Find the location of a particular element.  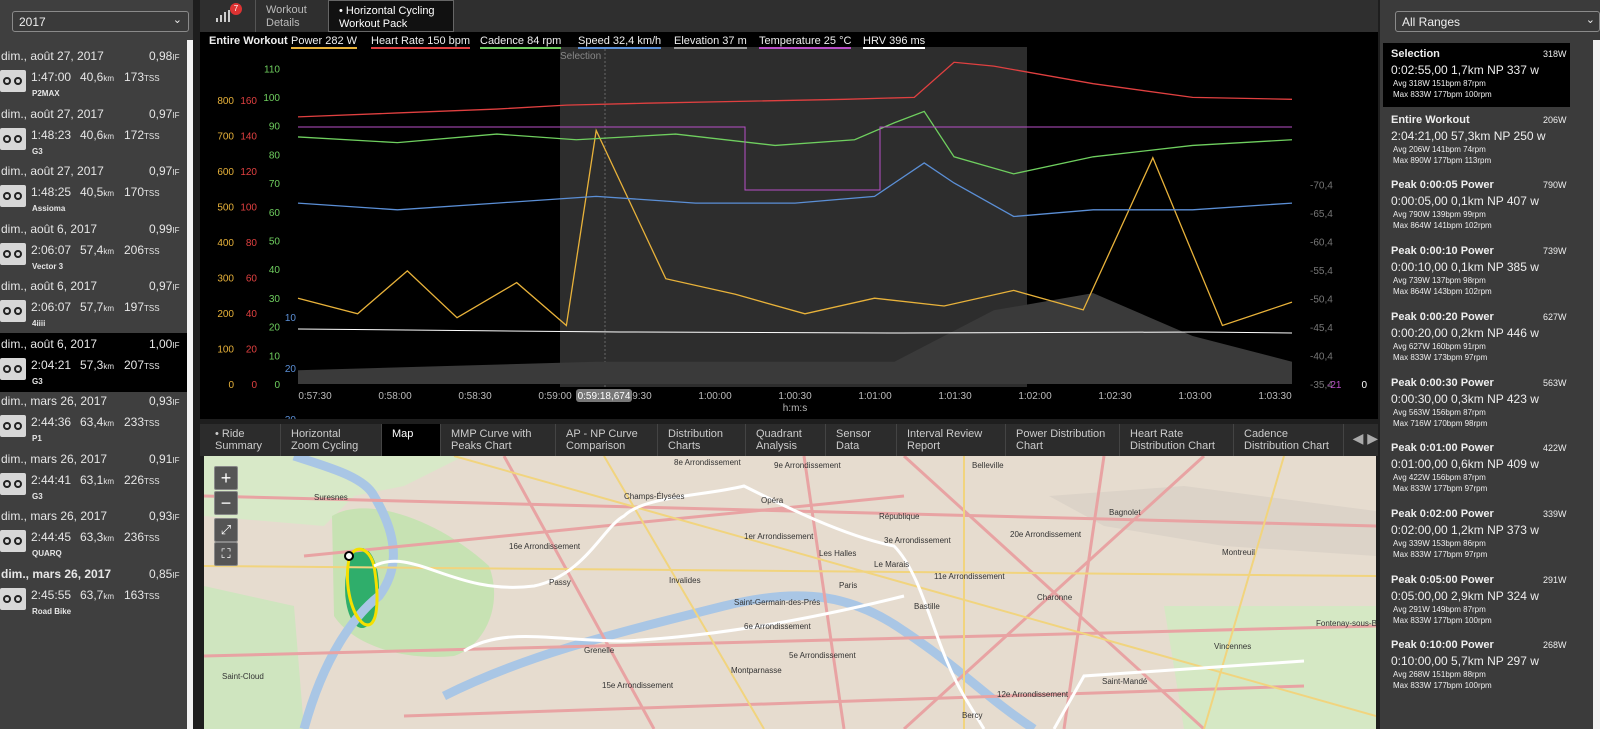

y-tick-power: 400 is located at coordinates (225, 243).